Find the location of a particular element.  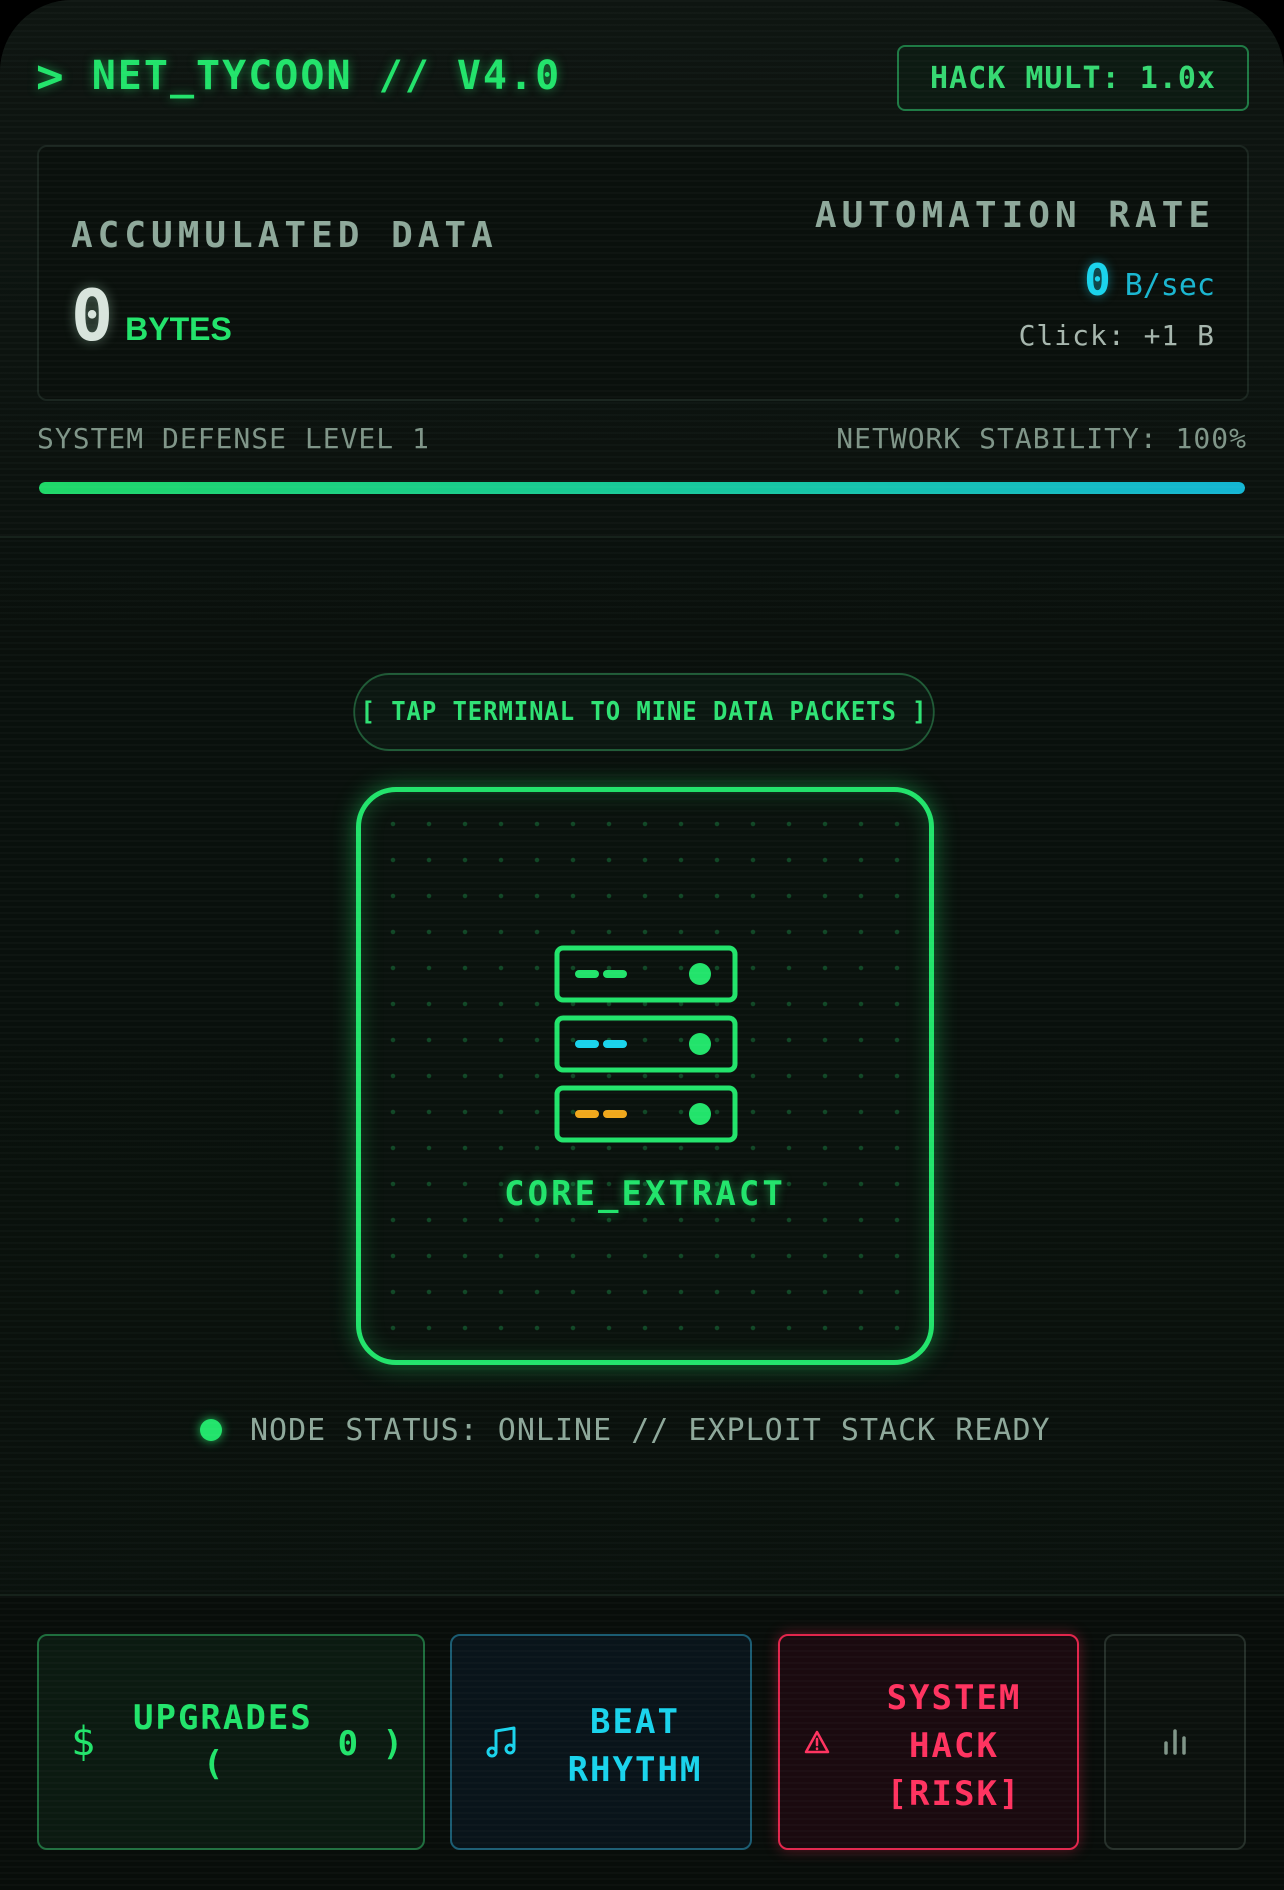

accumulated-data-value: 0 is located at coordinates (92, 316).